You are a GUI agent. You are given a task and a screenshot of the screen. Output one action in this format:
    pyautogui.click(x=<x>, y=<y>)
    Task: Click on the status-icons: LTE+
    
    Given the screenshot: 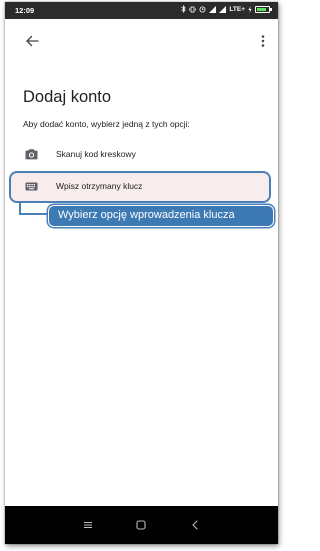 What is the action you would take?
    pyautogui.click(x=226, y=9)
    